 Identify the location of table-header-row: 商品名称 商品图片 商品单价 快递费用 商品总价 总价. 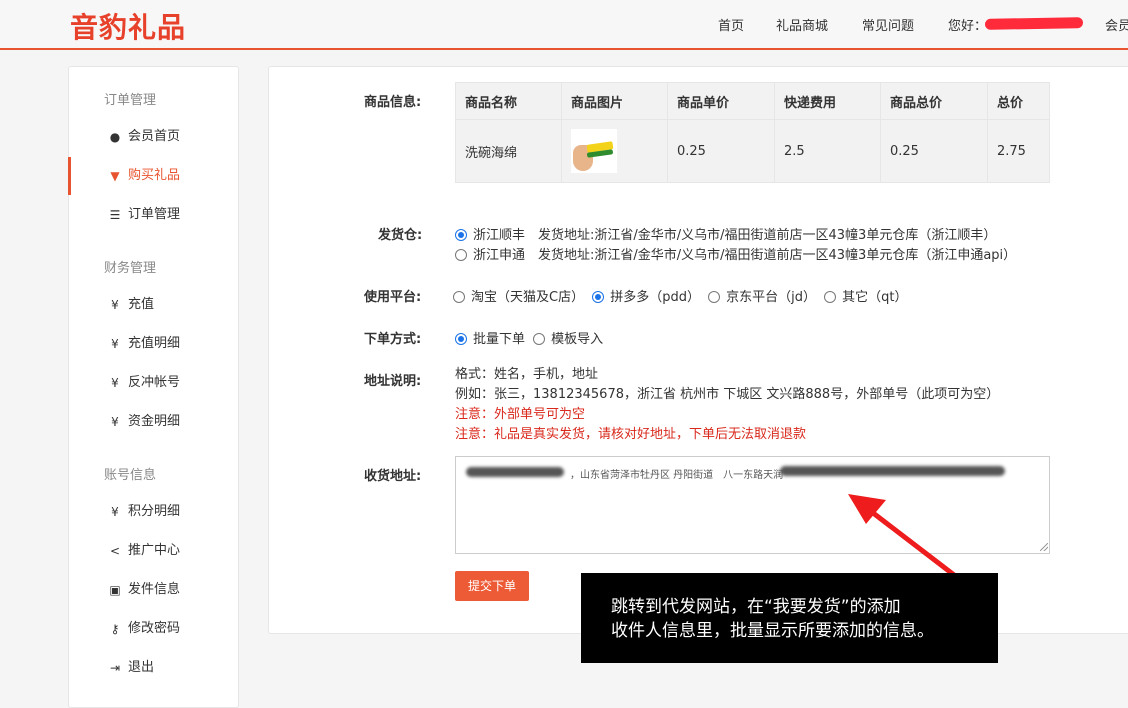
(752, 101).